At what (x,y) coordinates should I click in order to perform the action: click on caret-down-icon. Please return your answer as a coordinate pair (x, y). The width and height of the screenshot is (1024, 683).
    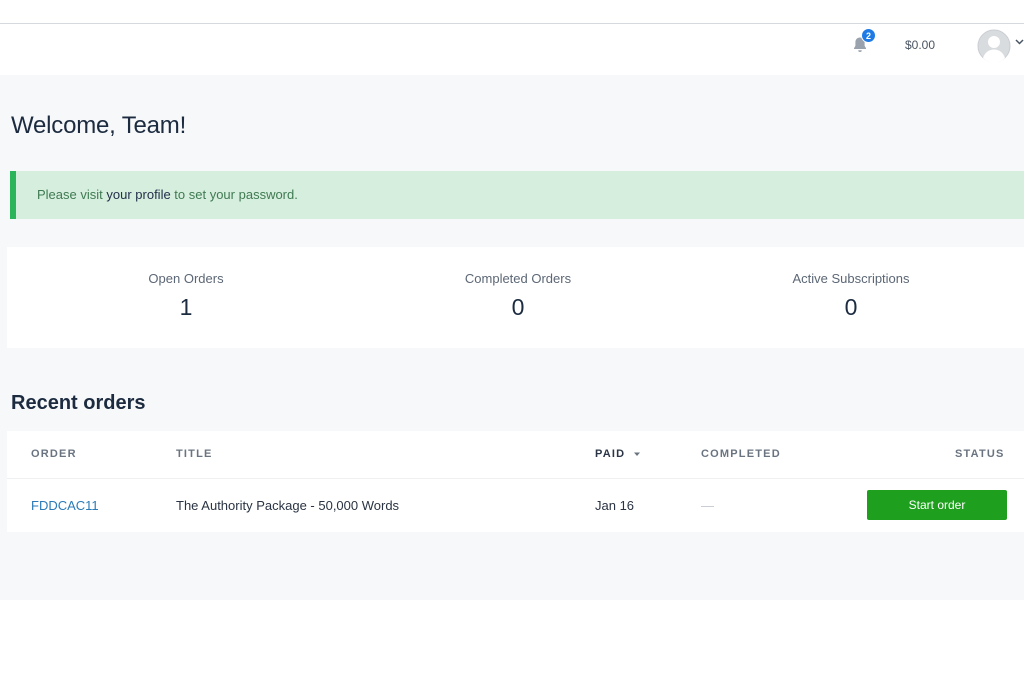
    Looking at the image, I should click on (636, 454).